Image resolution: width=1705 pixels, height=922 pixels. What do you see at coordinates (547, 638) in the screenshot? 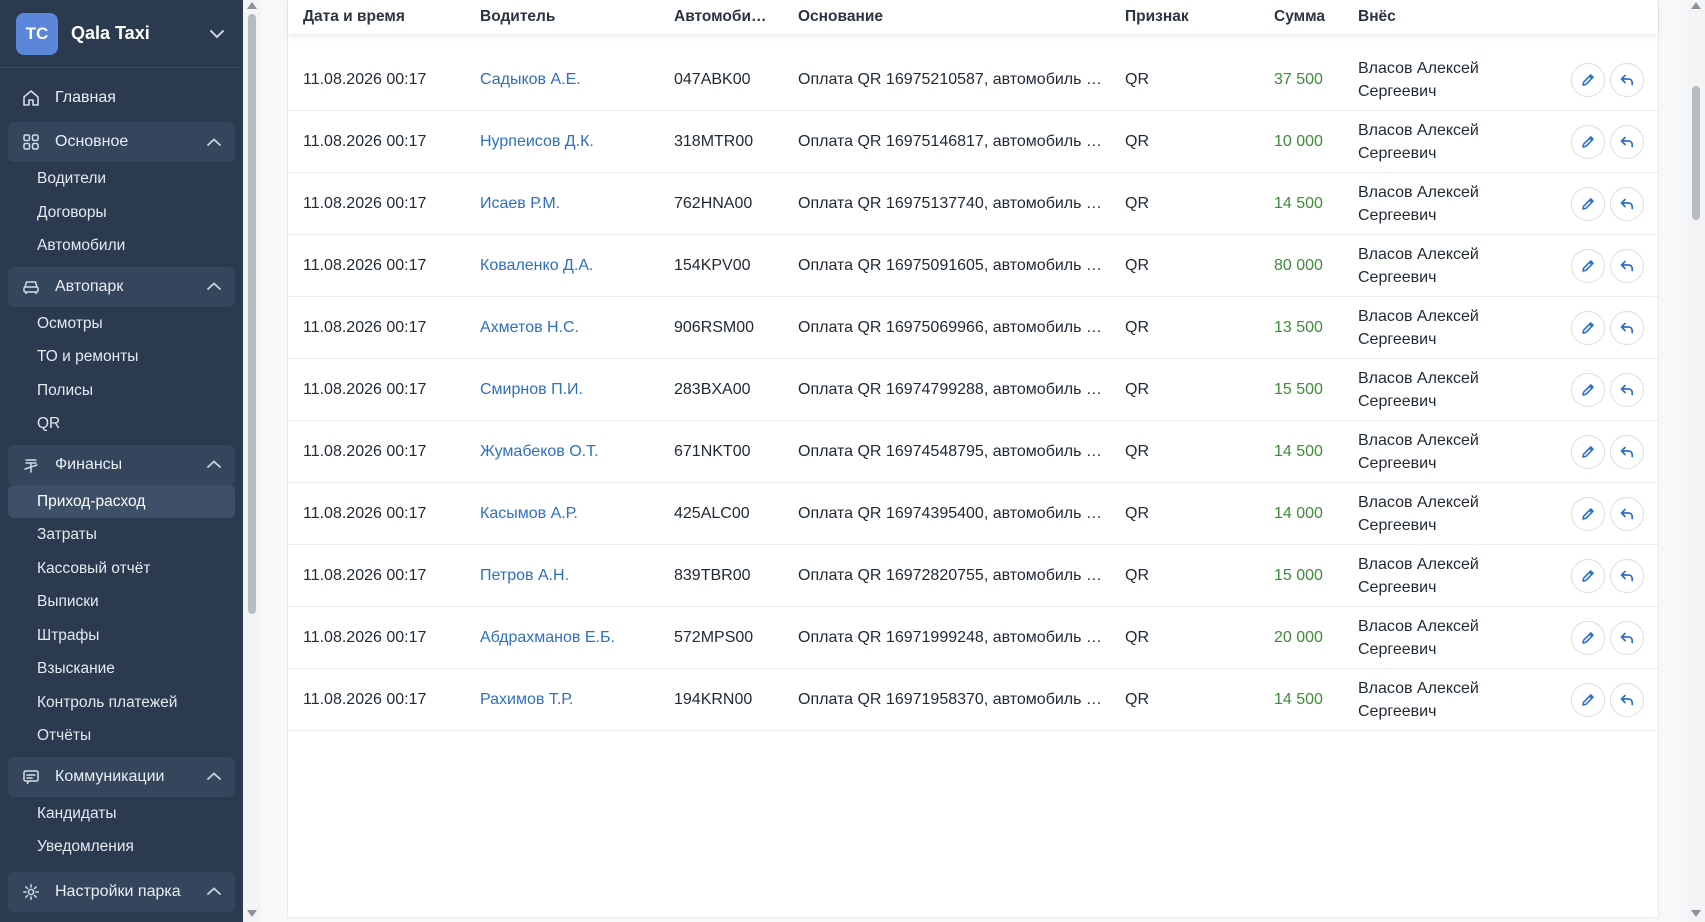
I see `driver-link: Абдрахманов Е.Б.` at bounding box center [547, 638].